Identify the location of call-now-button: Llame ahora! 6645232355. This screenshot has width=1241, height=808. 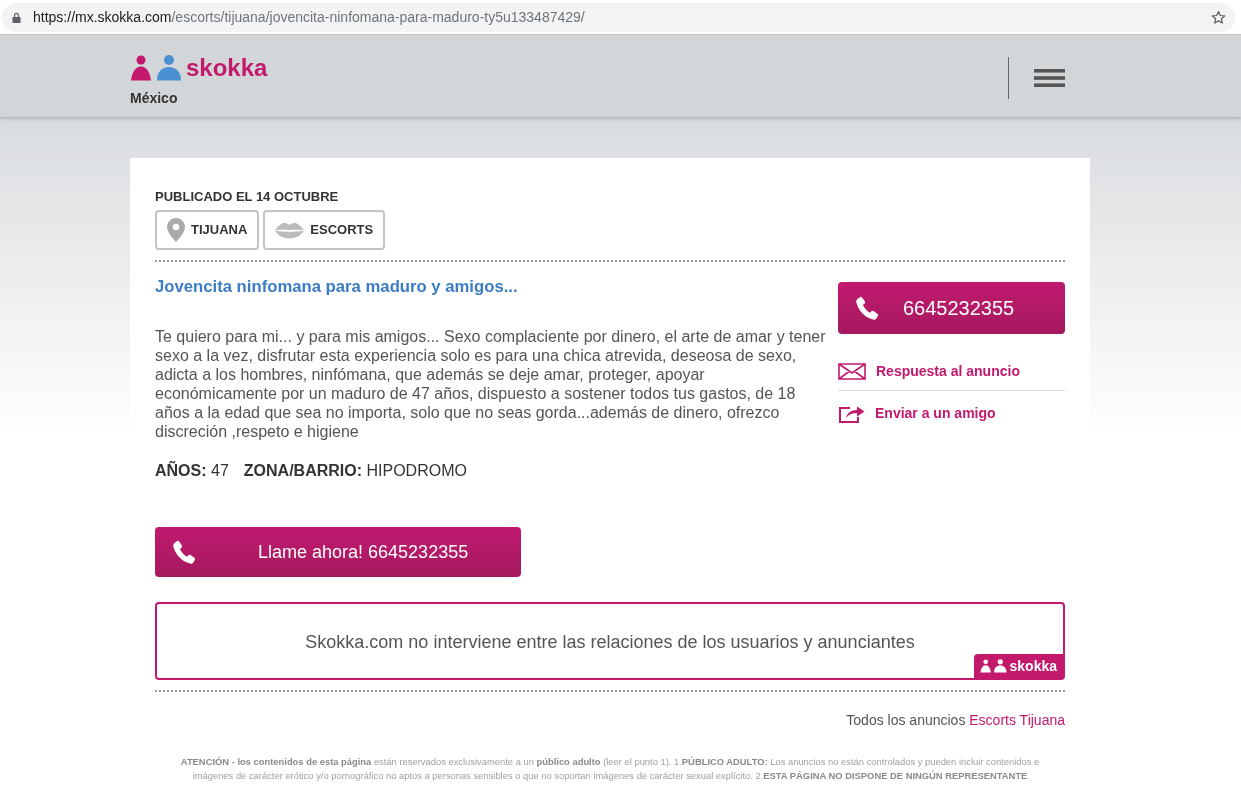
(338, 552).